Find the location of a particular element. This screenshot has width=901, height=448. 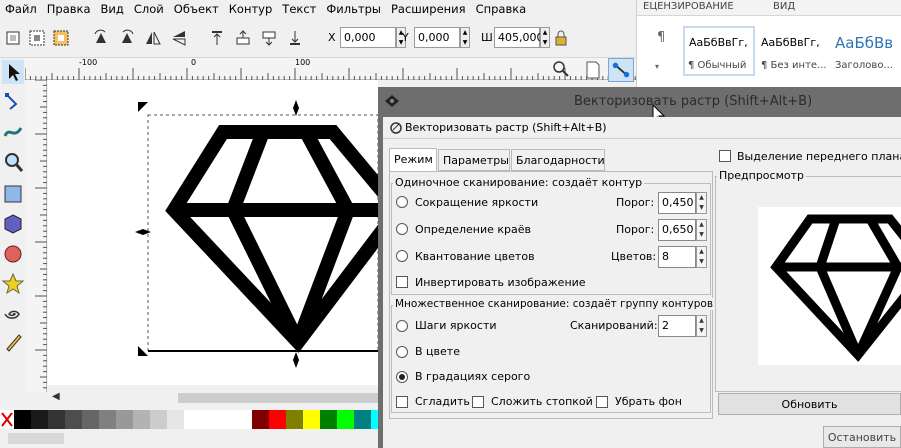

word-tab-view: ВИД is located at coordinates (784, 6).